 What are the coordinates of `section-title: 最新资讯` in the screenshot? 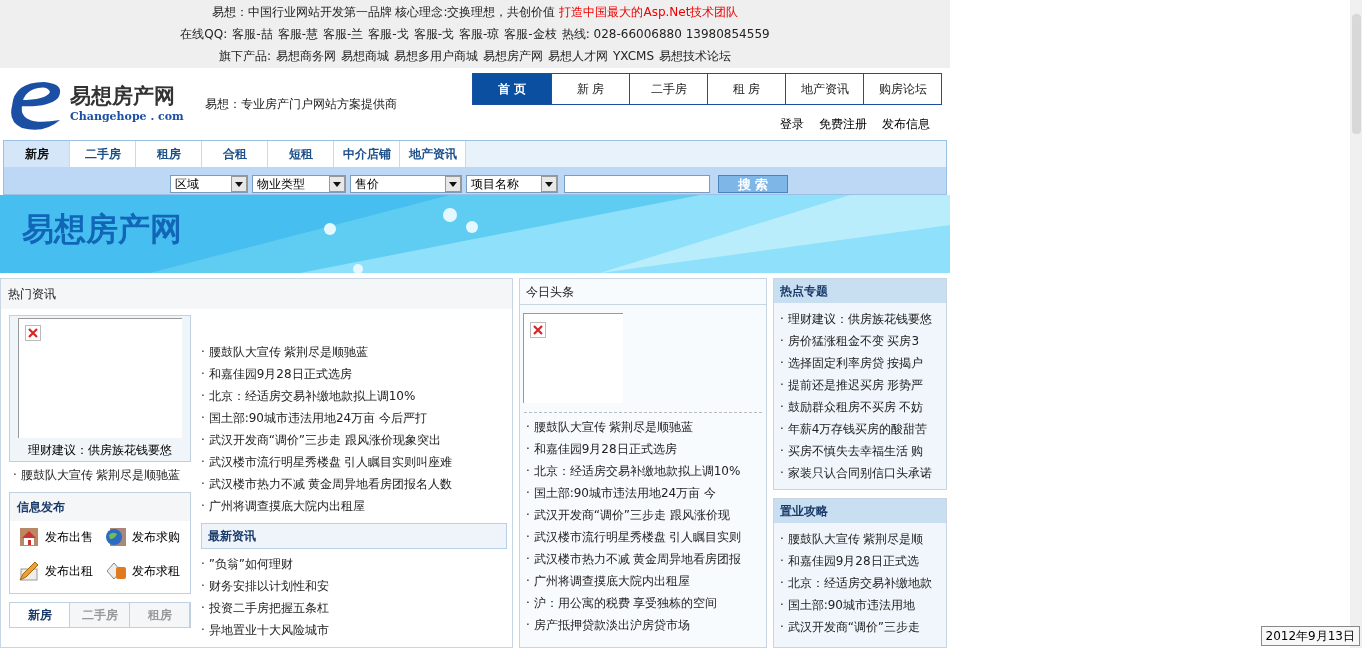 It's located at (232, 536).